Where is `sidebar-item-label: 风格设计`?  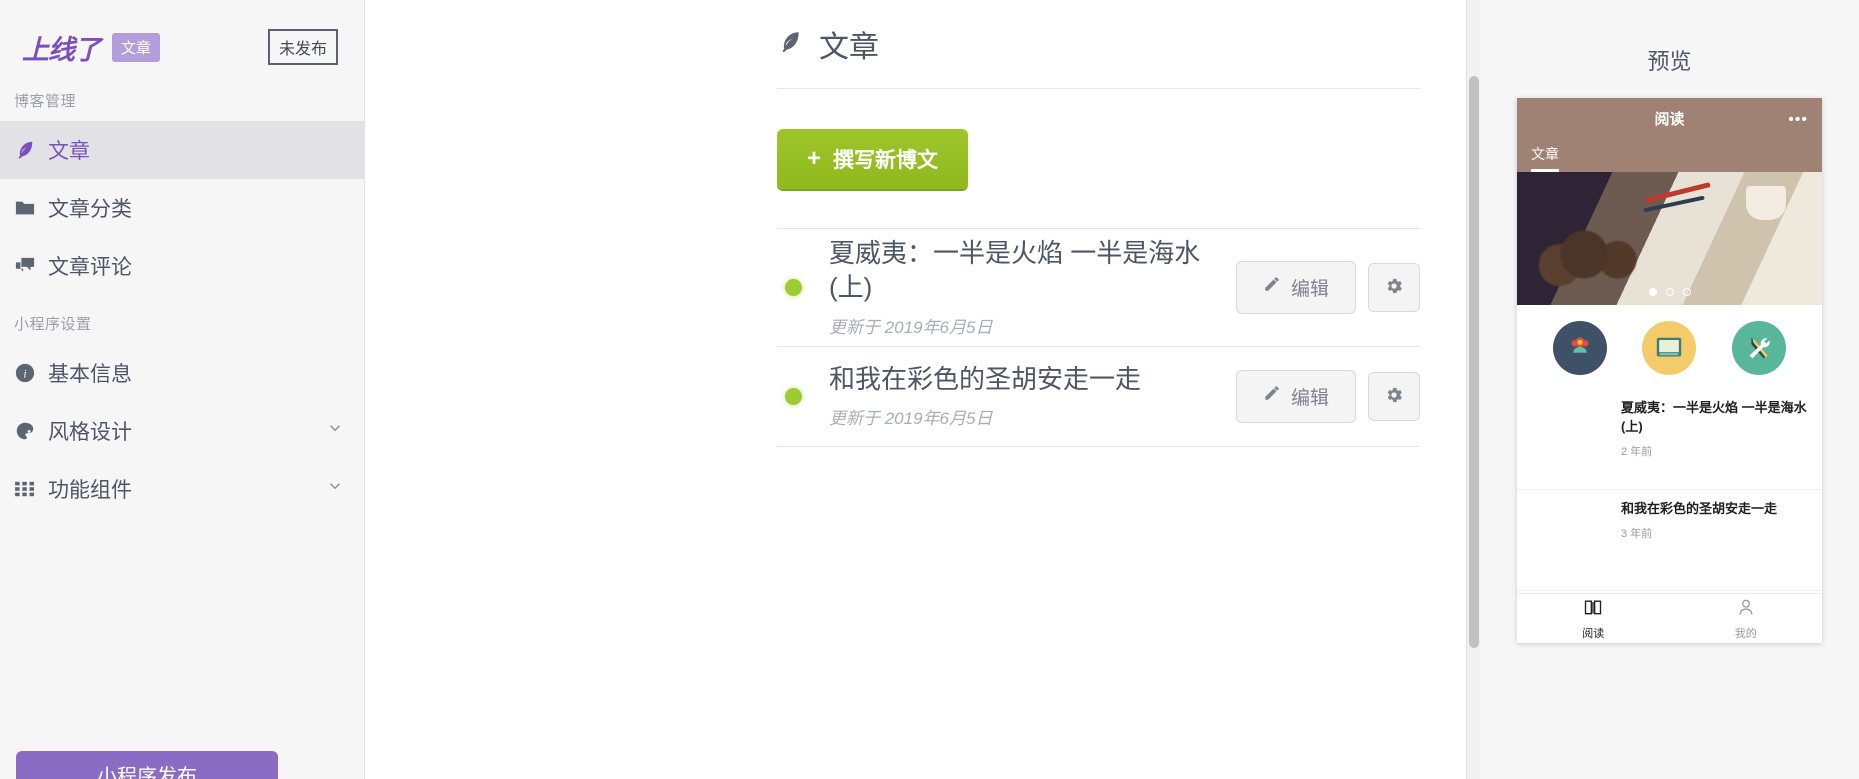 sidebar-item-label: 风格设计 is located at coordinates (90, 432).